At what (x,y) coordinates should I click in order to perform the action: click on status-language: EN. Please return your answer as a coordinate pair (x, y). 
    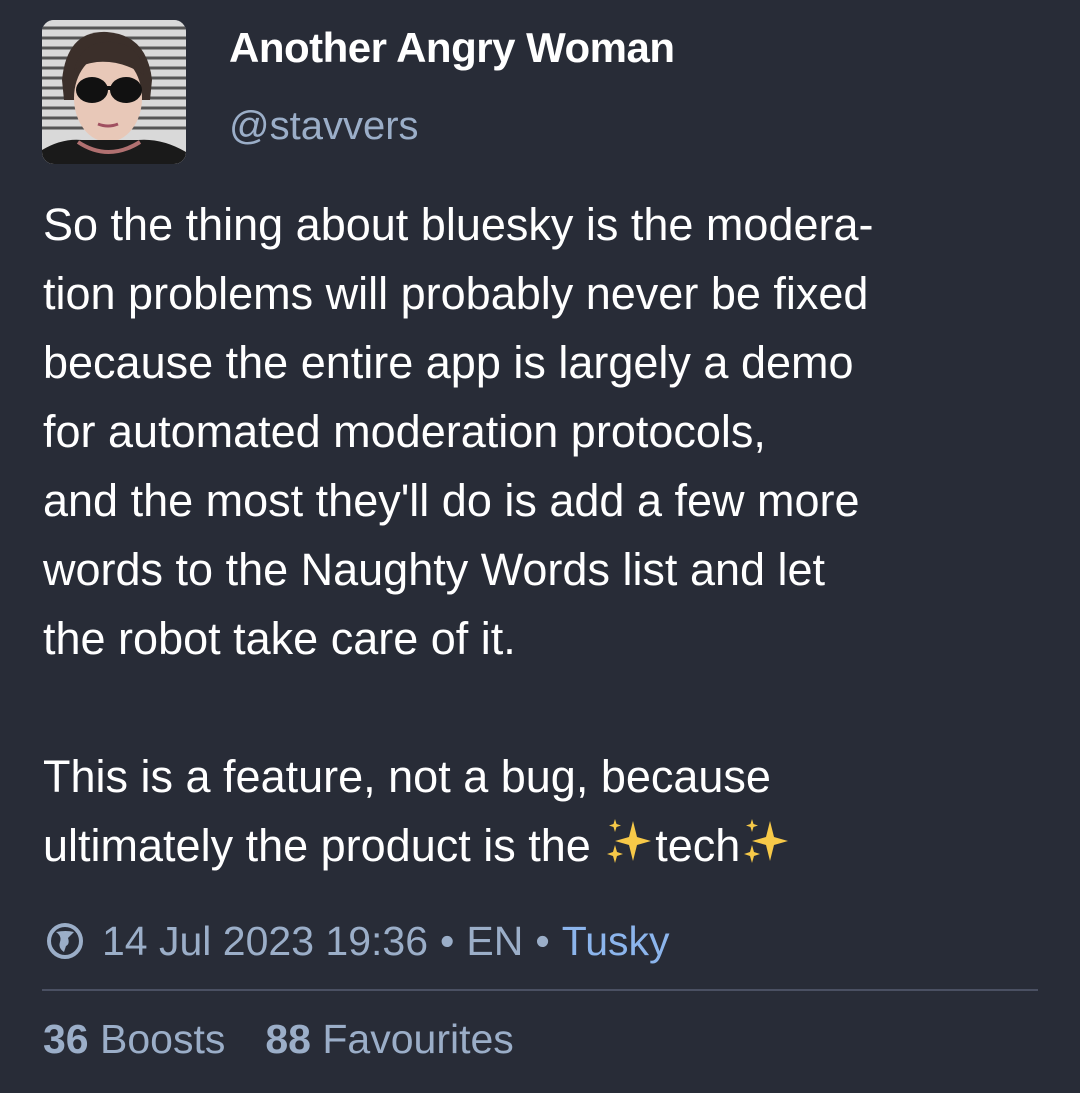
    Looking at the image, I should click on (495, 940).